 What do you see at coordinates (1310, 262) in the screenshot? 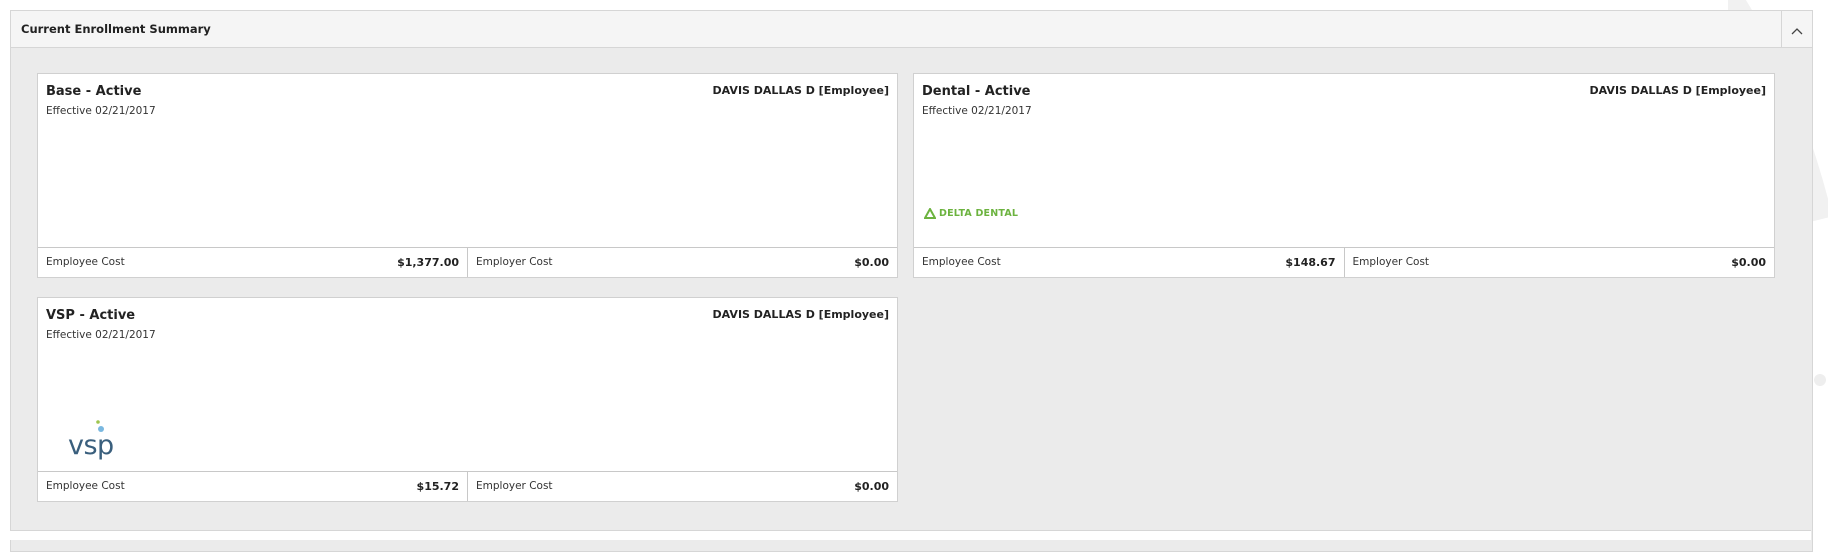
I see `employee-cost-value: $148.67` at bounding box center [1310, 262].